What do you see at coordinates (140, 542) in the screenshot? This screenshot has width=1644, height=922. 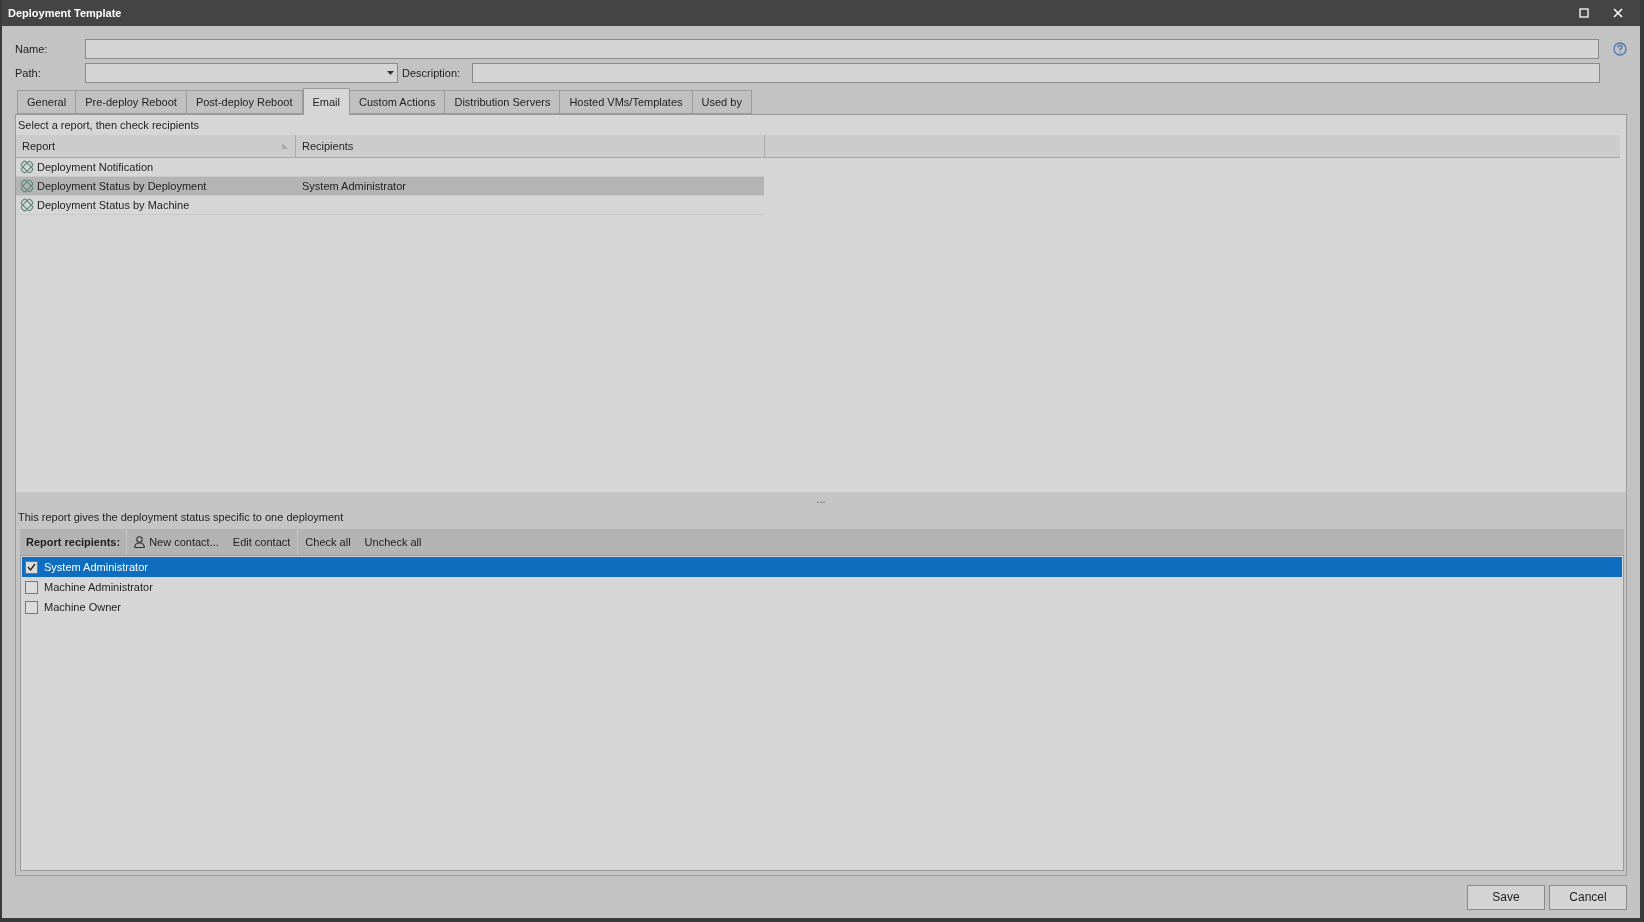 I see `person-icon` at bounding box center [140, 542].